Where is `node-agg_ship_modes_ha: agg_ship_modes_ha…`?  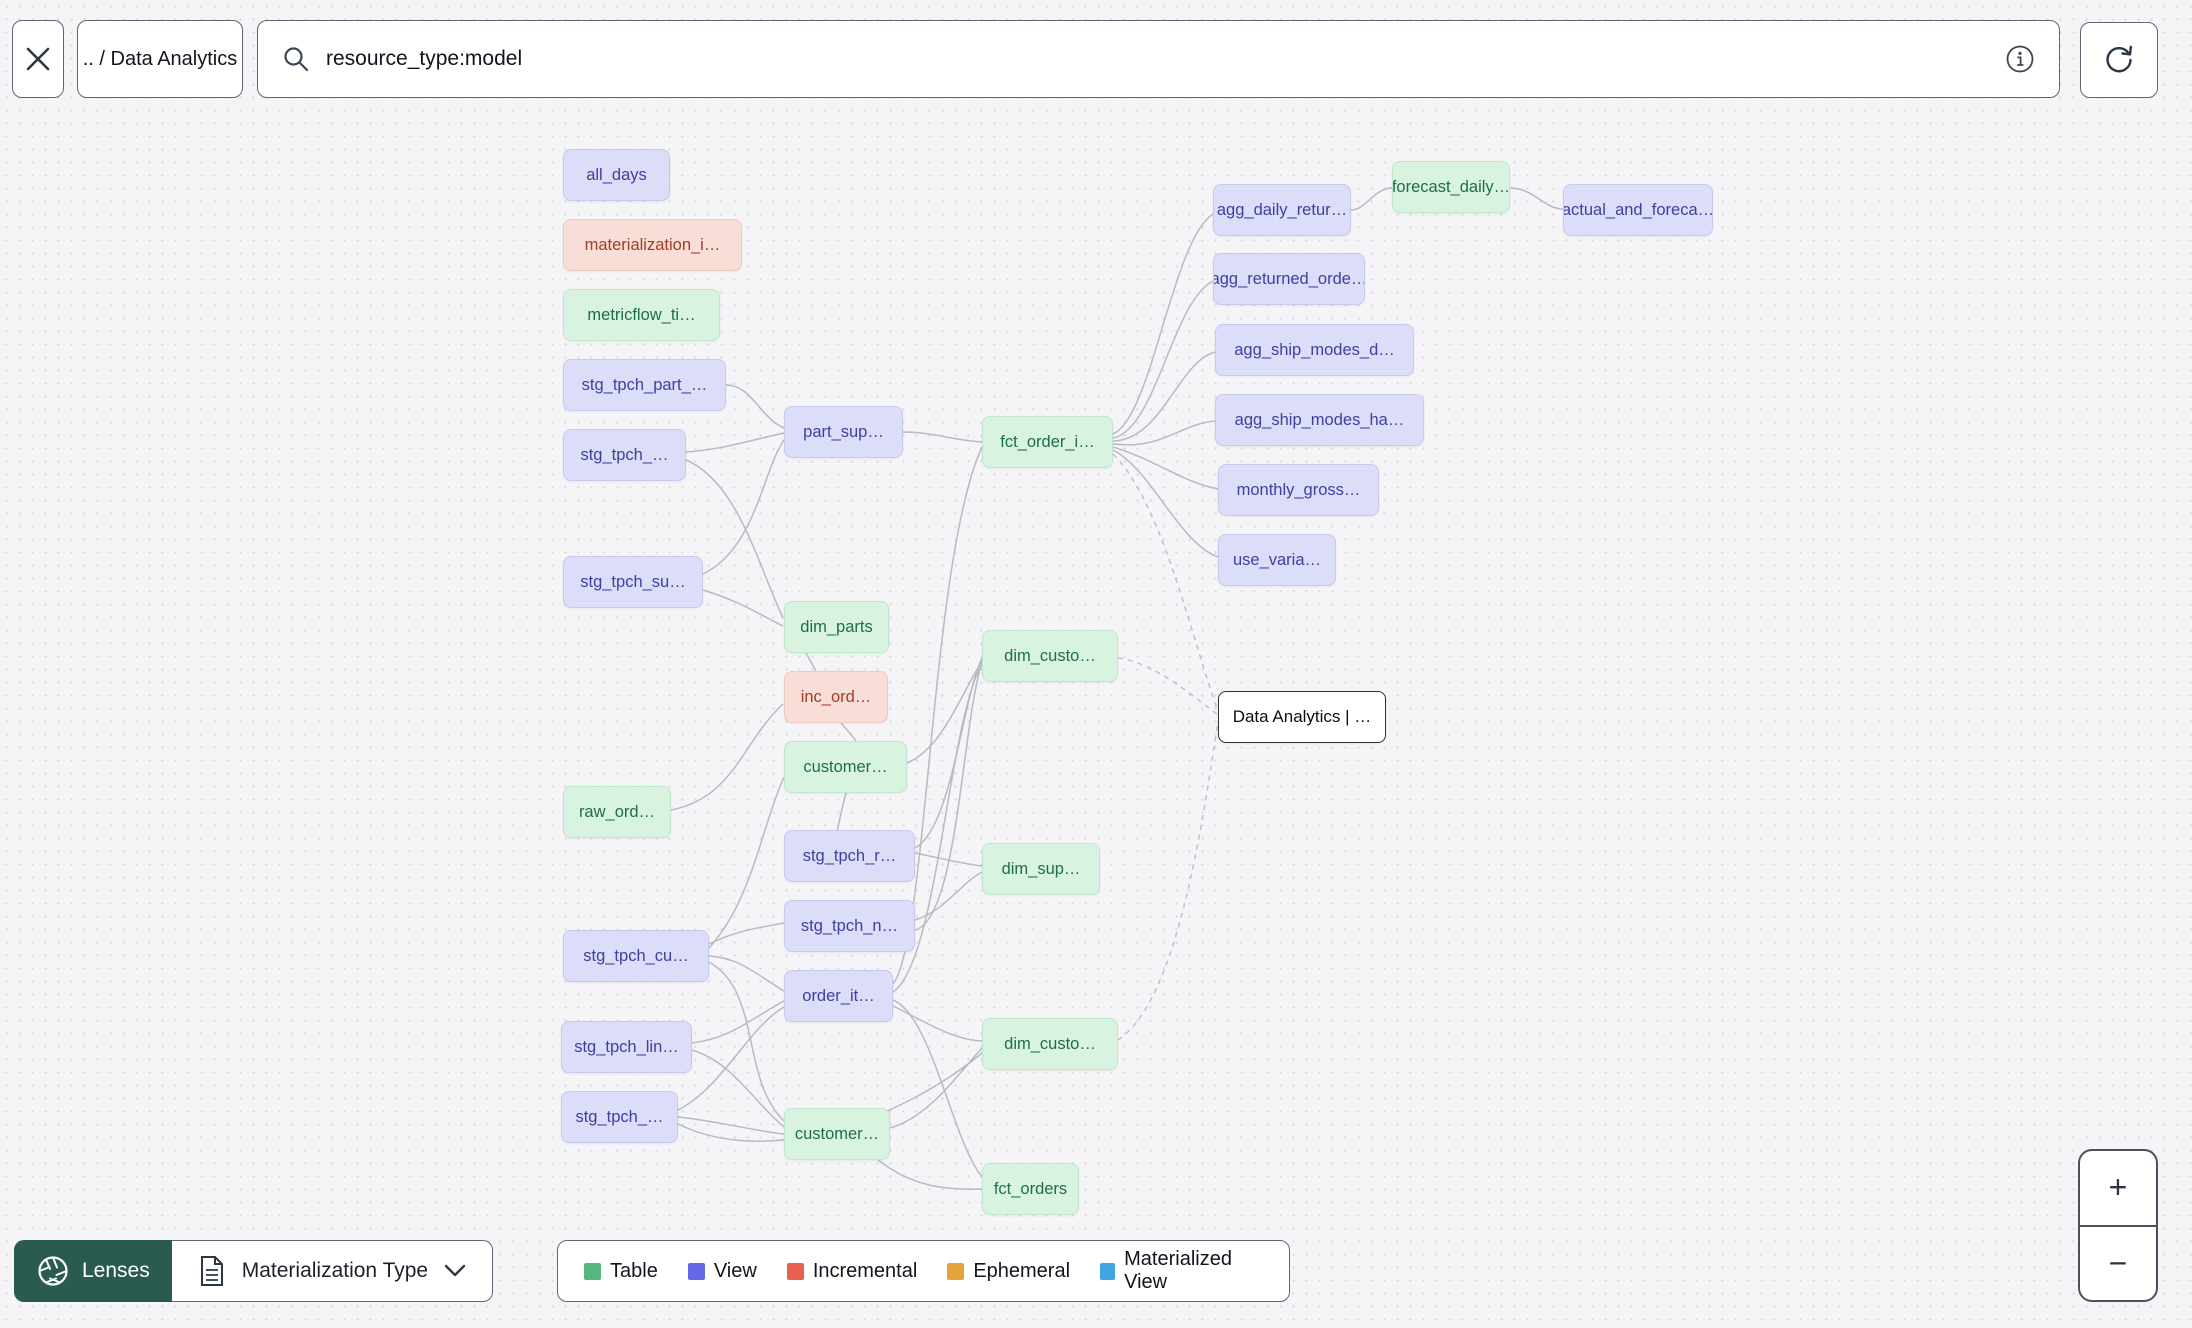 node-agg_ship_modes_ha: agg_ship_modes_ha… is located at coordinates (1319, 420).